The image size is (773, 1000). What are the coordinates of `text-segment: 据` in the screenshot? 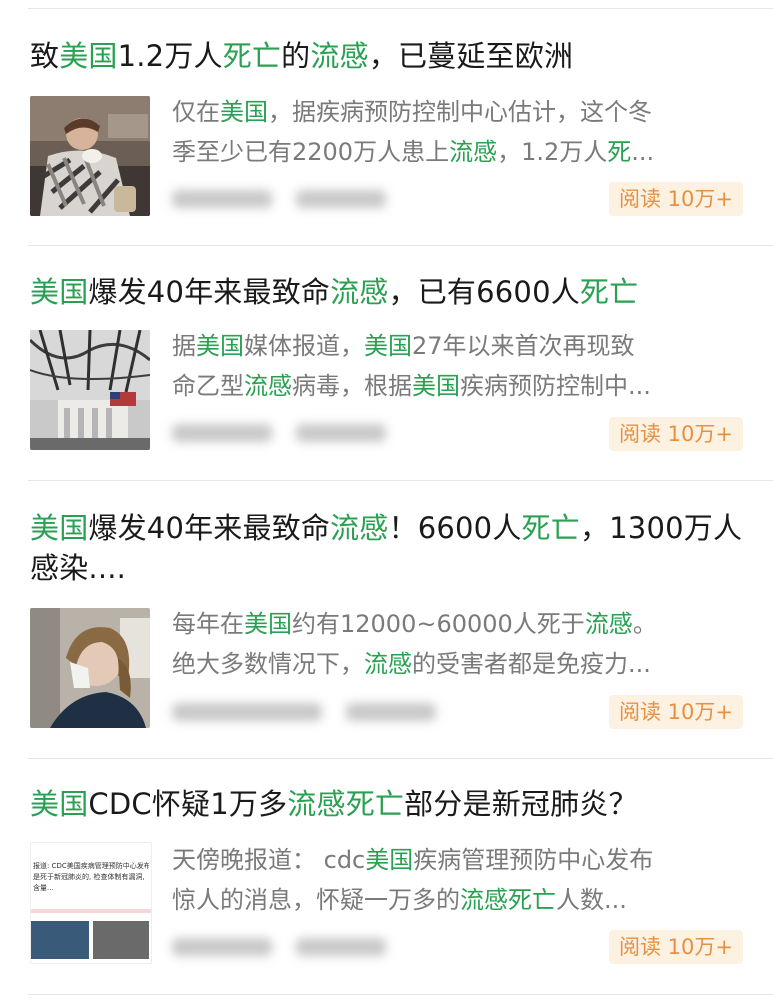 It's located at (184, 346).